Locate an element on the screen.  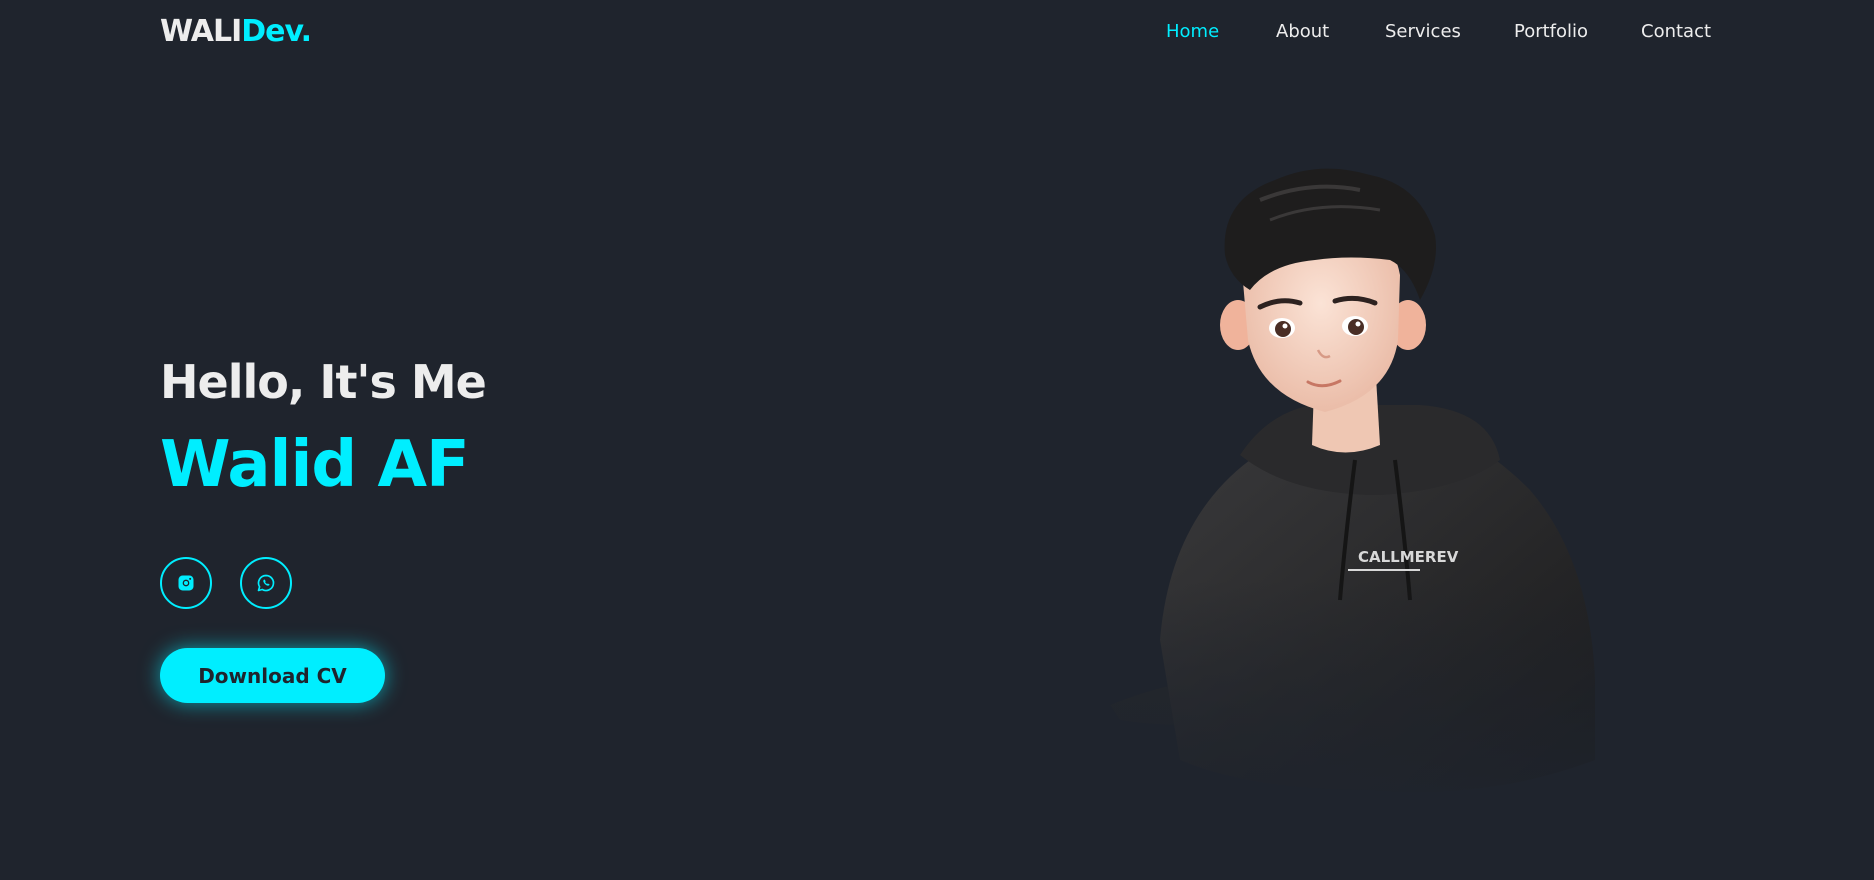
whatsapp-icon is located at coordinates (266, 583).